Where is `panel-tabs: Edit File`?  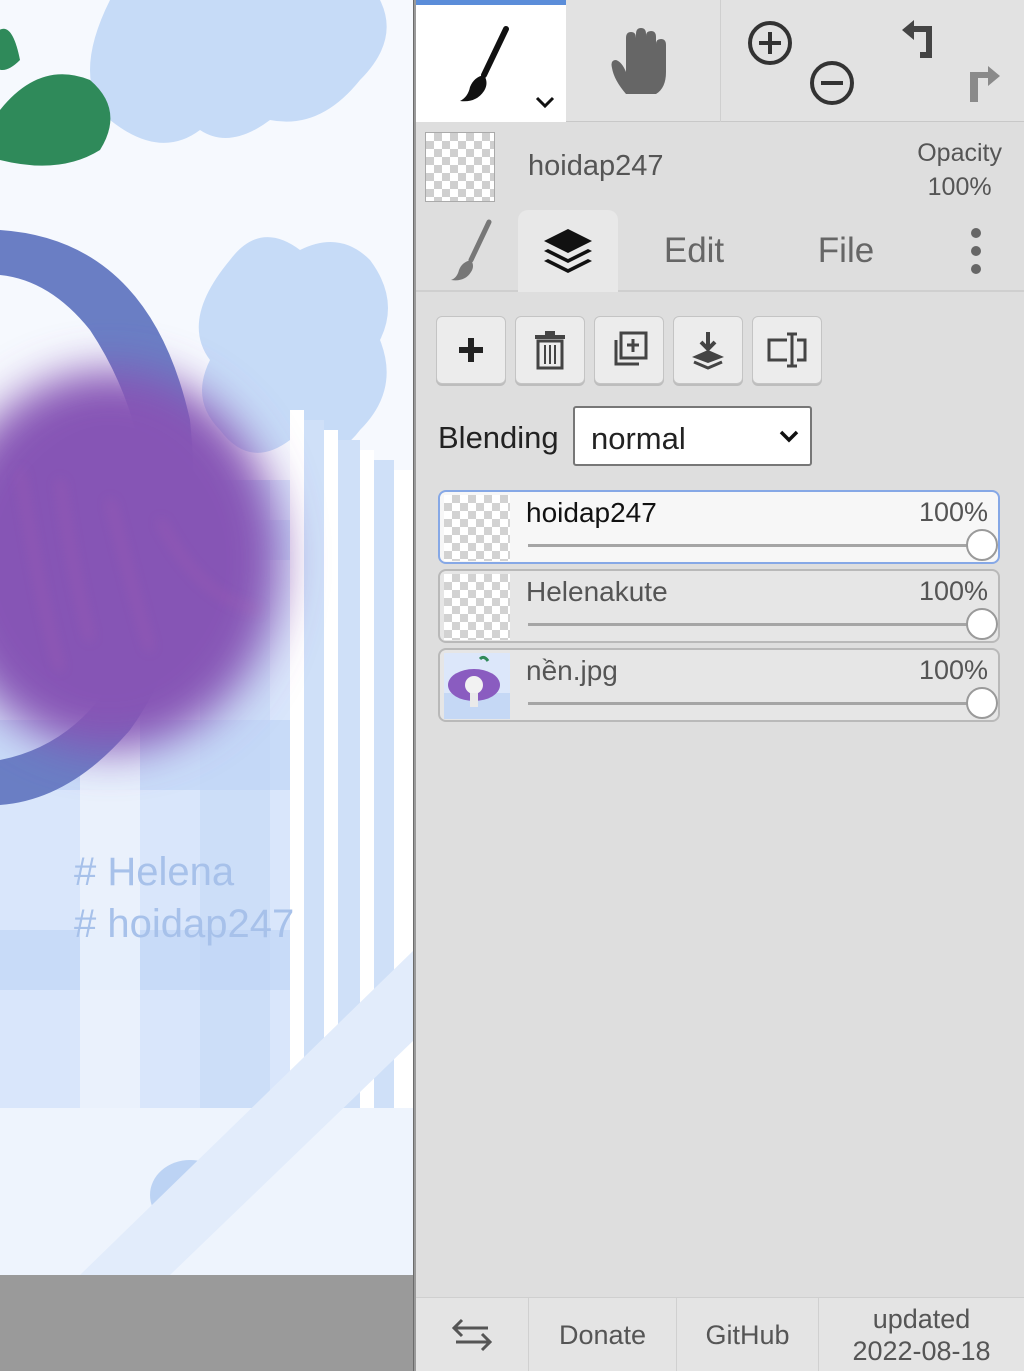 panel-tabs: Edit File is located at coordinates (720, 251).